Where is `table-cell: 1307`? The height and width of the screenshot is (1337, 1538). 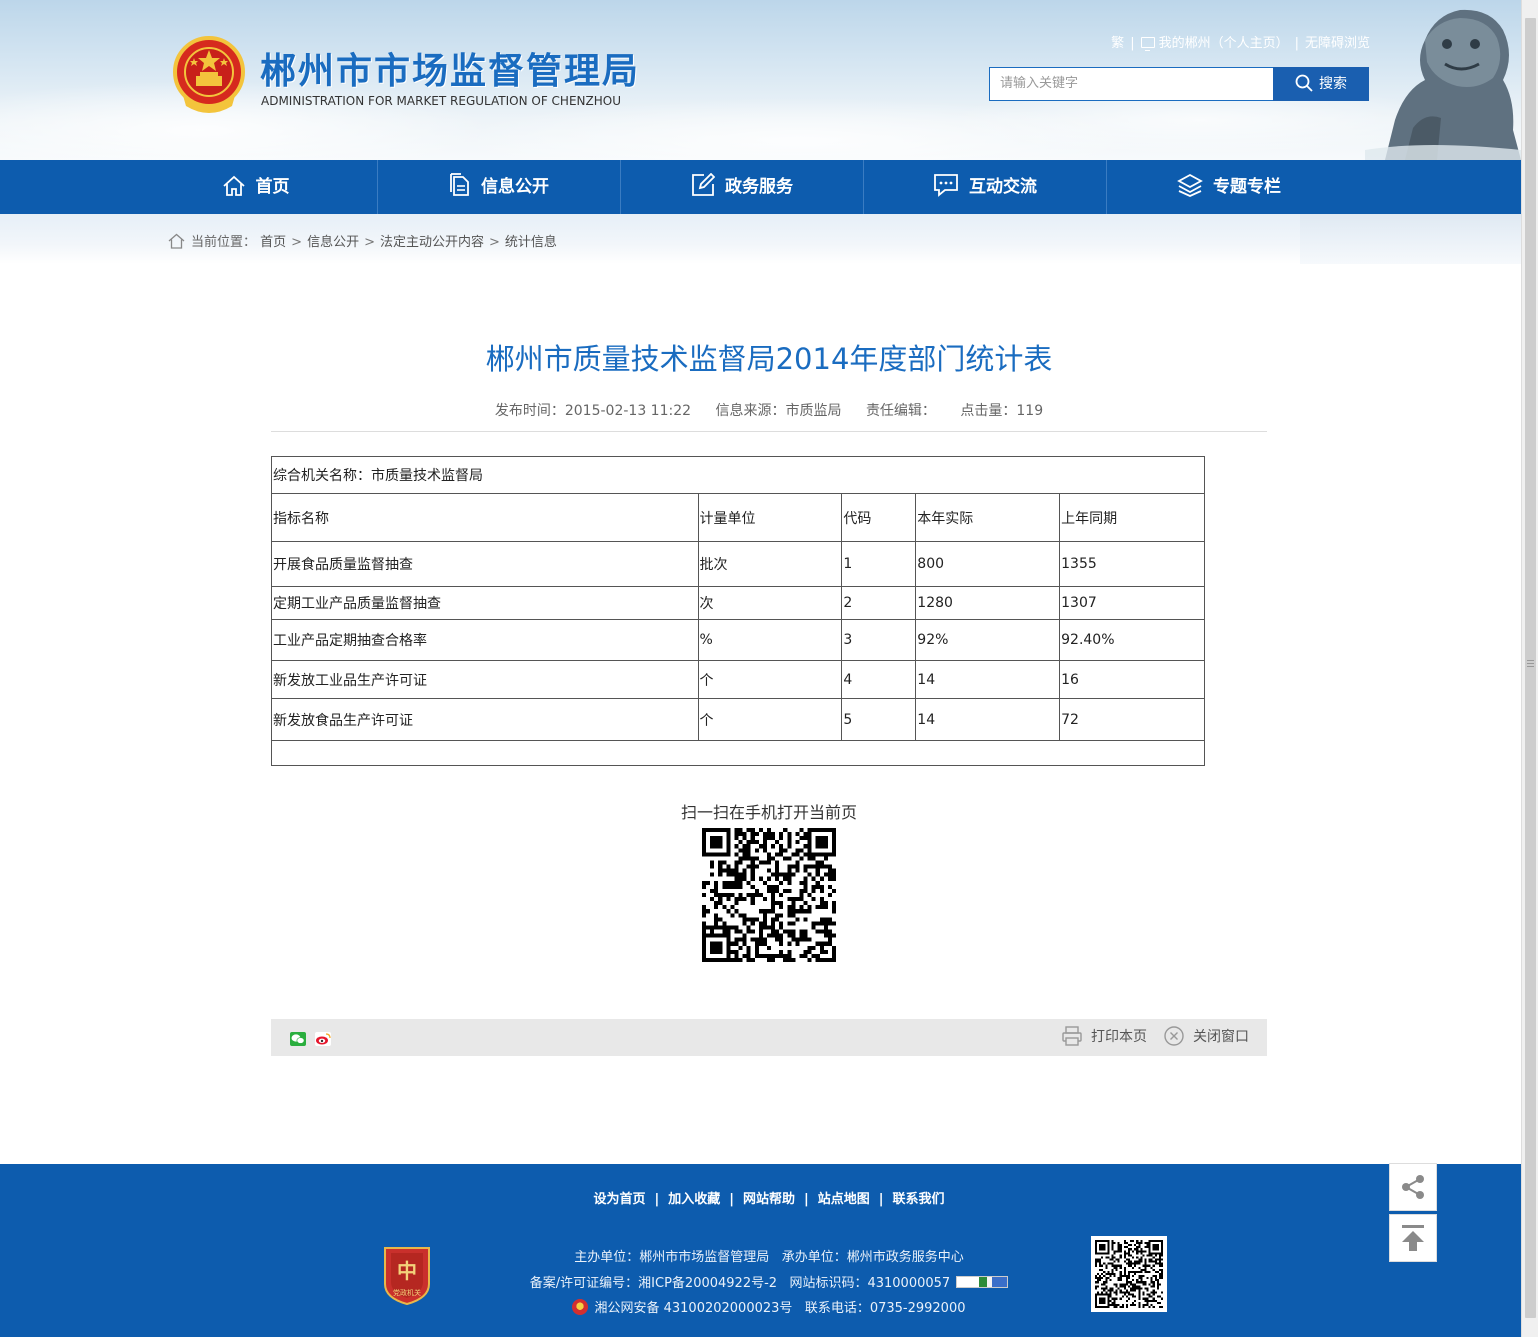 table-cell: 1307 is located at coordinates (1132, 603).